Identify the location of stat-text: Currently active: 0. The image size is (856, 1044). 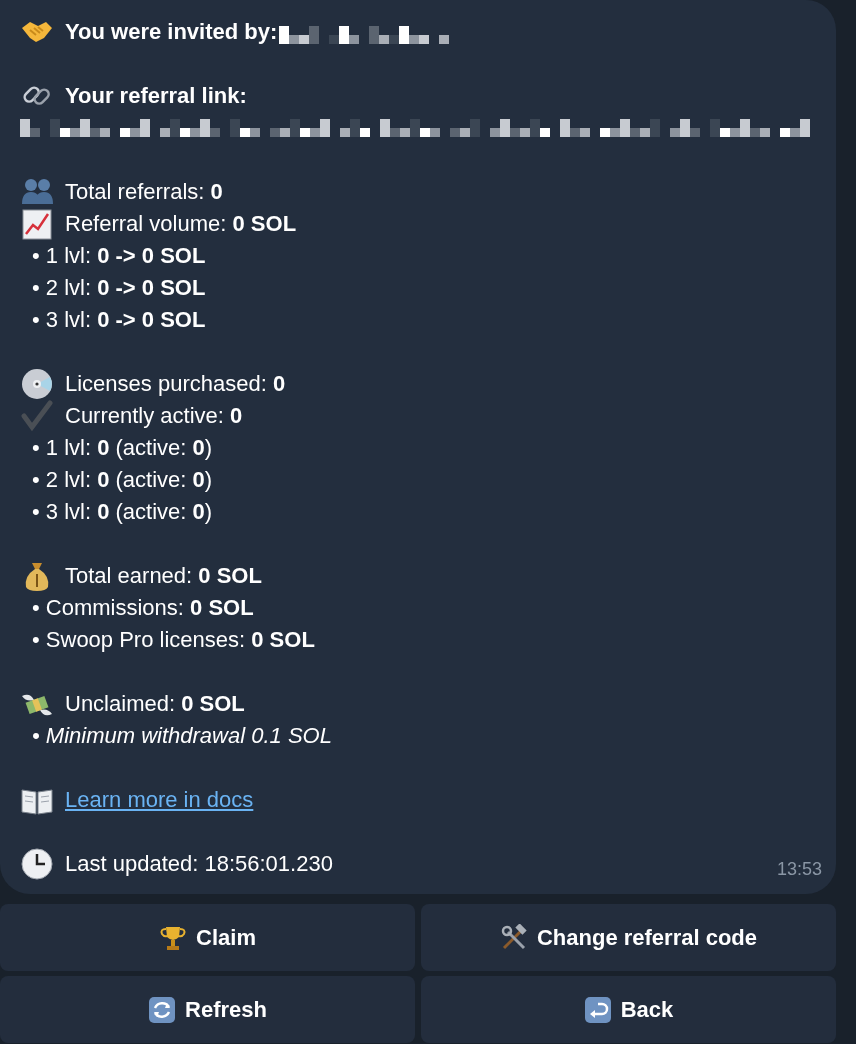
(154, 416).